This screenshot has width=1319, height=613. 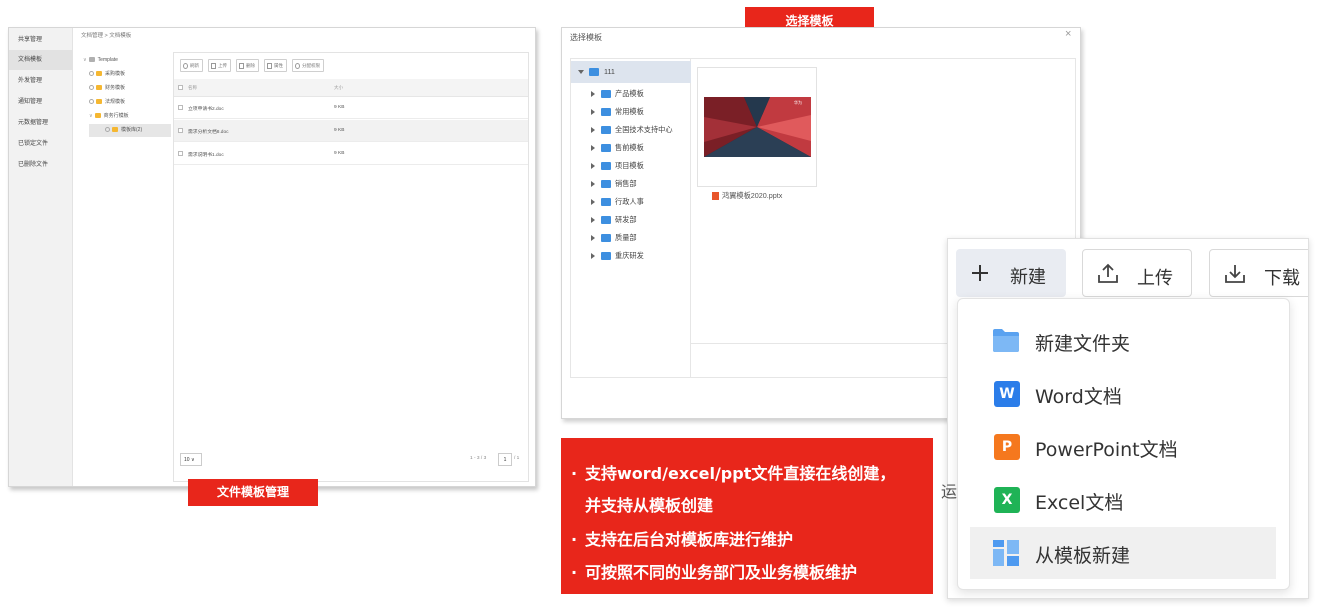 What do you see at coordinates (631, 202) in the screenshot?
I see `tree-node: 行政人事` at bounding box center [631, 202].